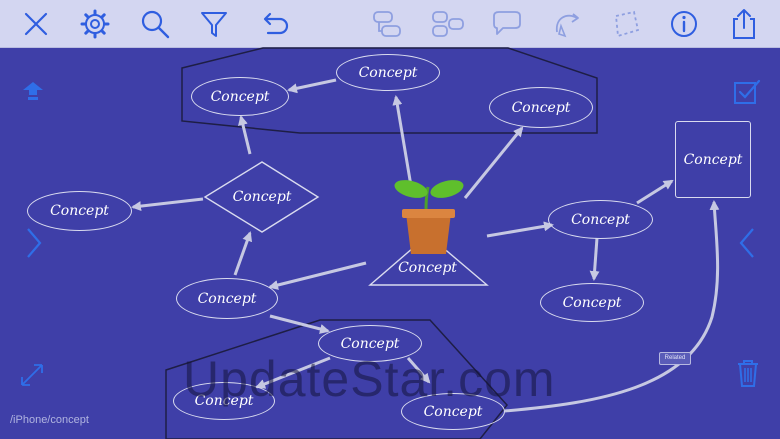 The width and height of the screenshot is (780, 439). What do you see at coordinates (684, 24) in the screenshot?
I see `info-icon` at bounding box center [684, 24].